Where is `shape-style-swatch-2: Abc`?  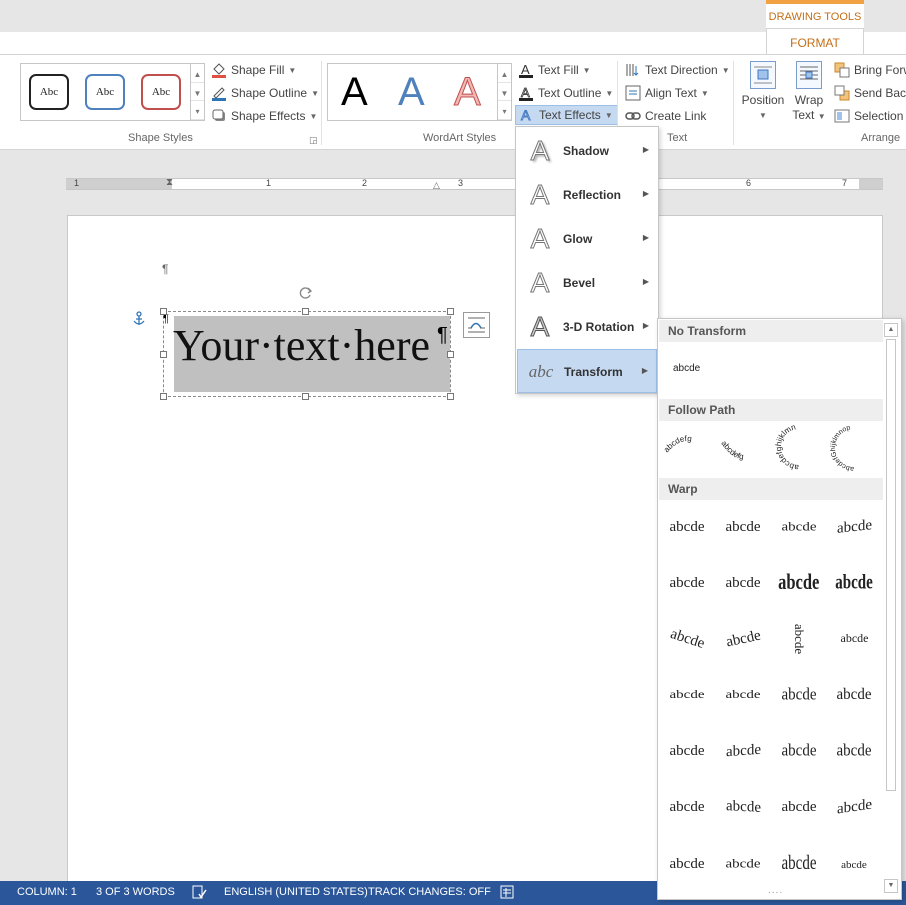
shape-style-swatch-2: Abc is located at coordinates (105, 92).